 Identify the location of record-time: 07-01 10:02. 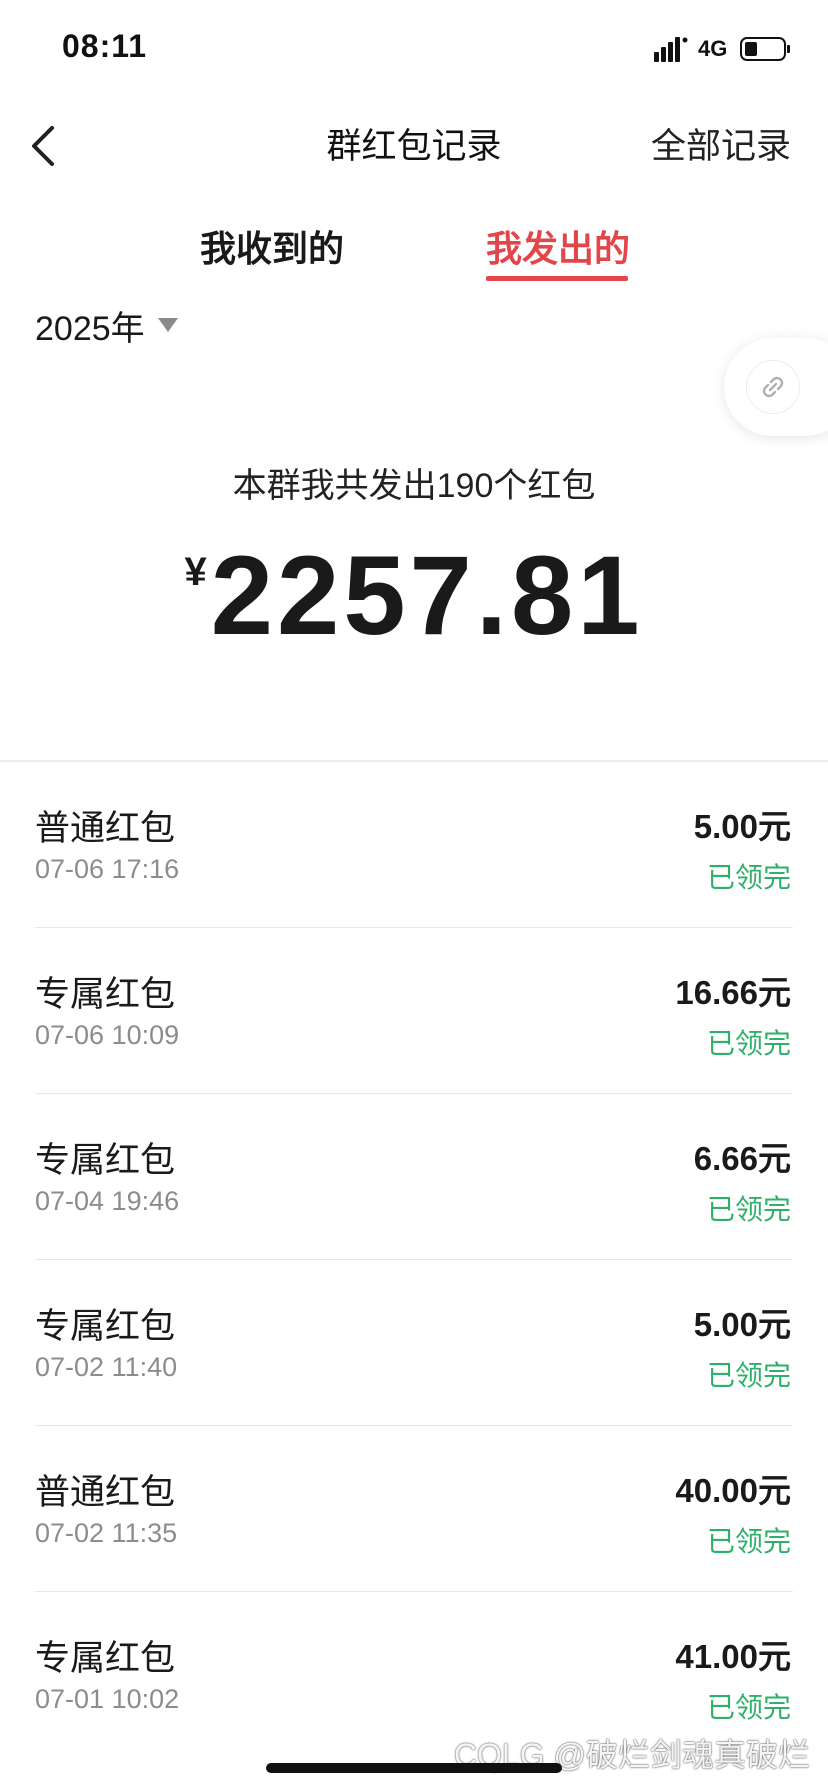
(107, 1699).